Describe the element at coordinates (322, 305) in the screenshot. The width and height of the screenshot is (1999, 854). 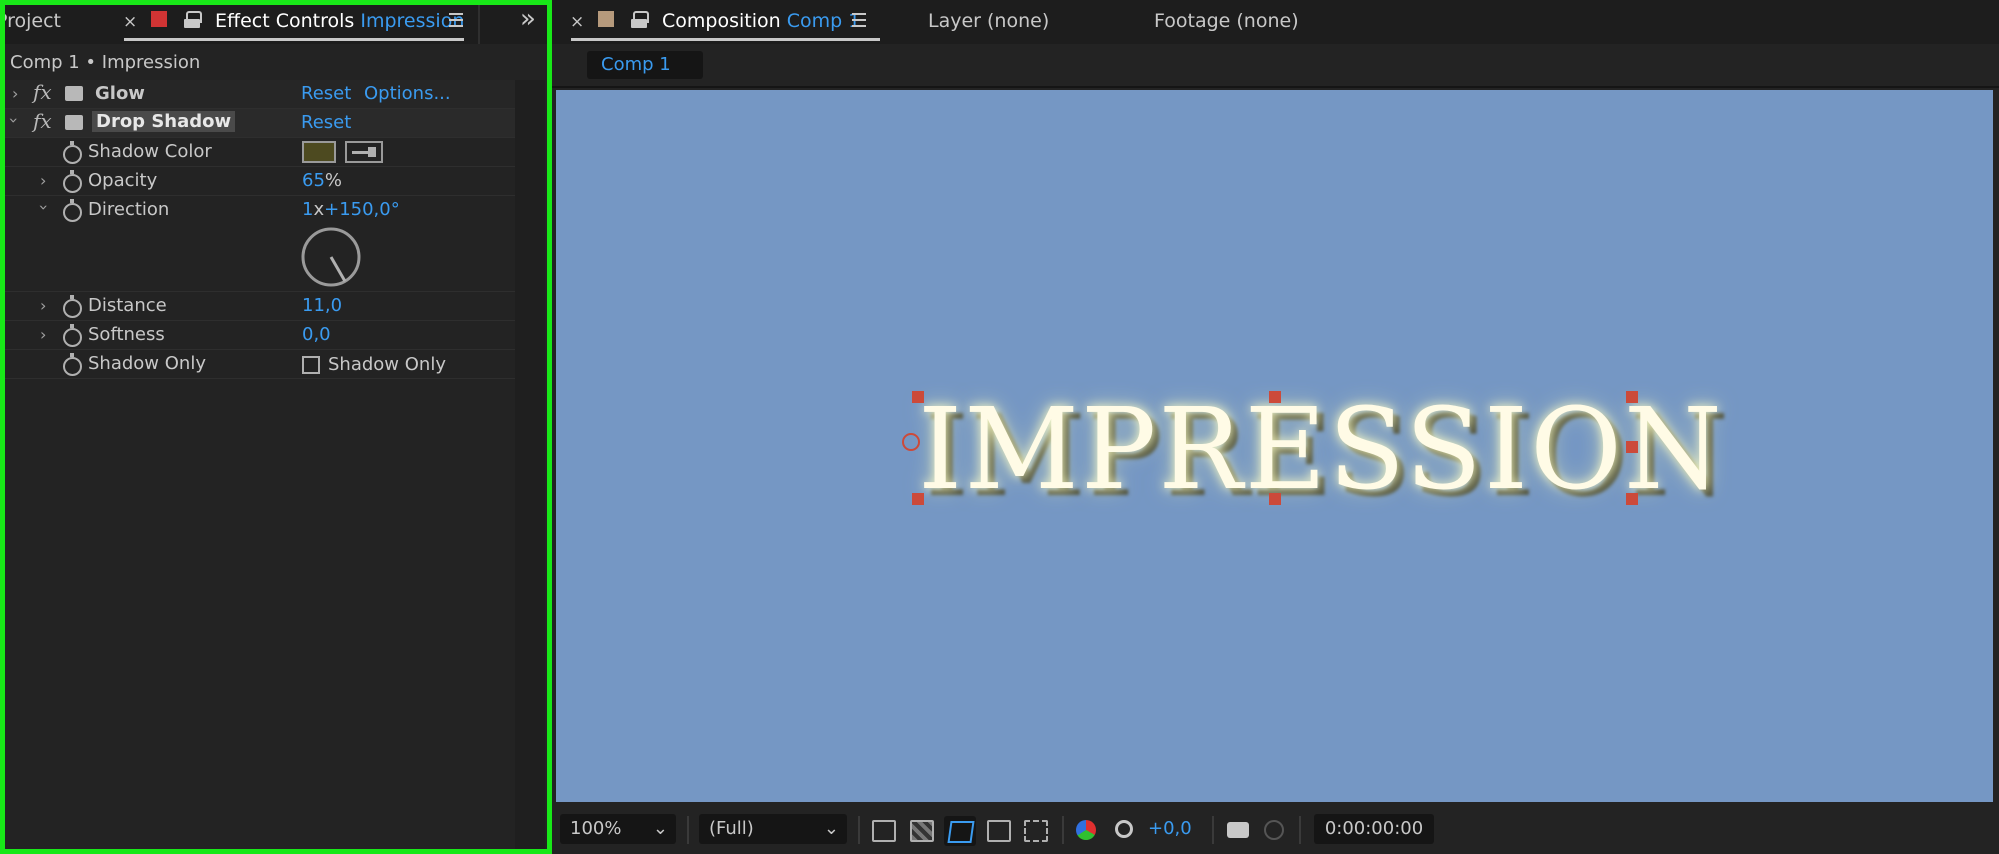
I see `distance-value: 11,0` at that location.